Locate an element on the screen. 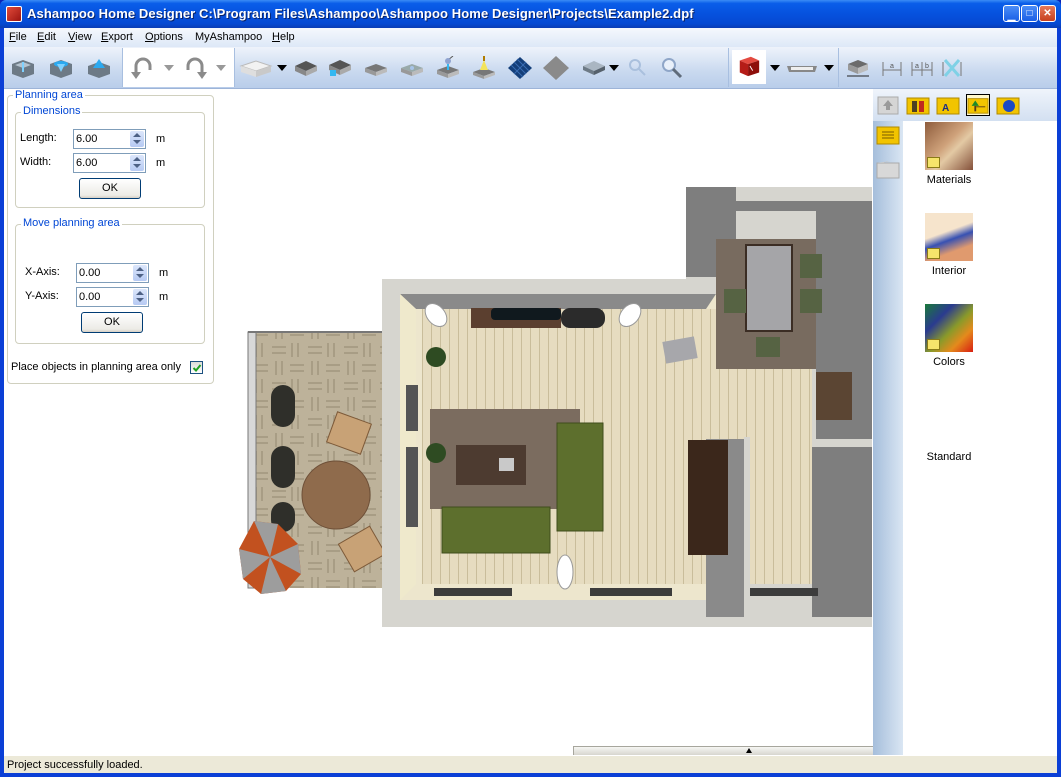  object-tools-group is located at coordinates (784, 67).